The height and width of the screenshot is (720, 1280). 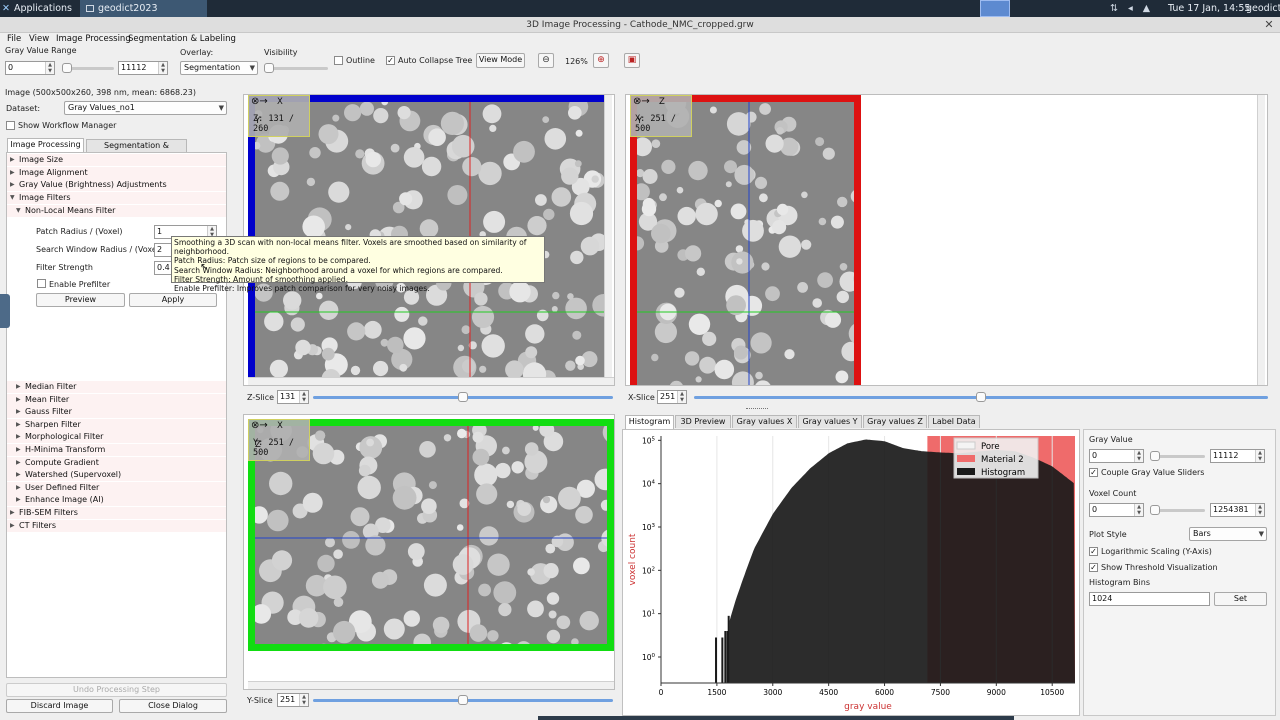 I want to click on tab-hist-2: Gray values X, so click(x=764, y=421).